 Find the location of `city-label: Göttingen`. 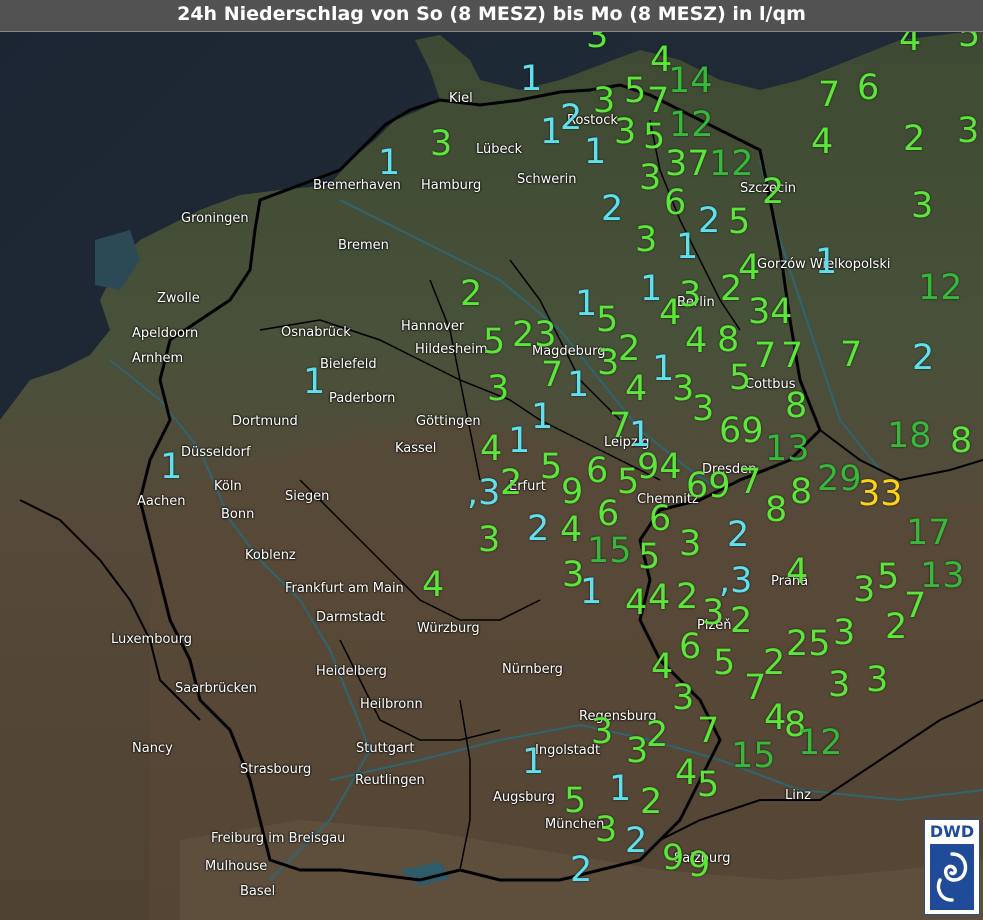

city-label: Göttingen is located at coordinates (448, 421).